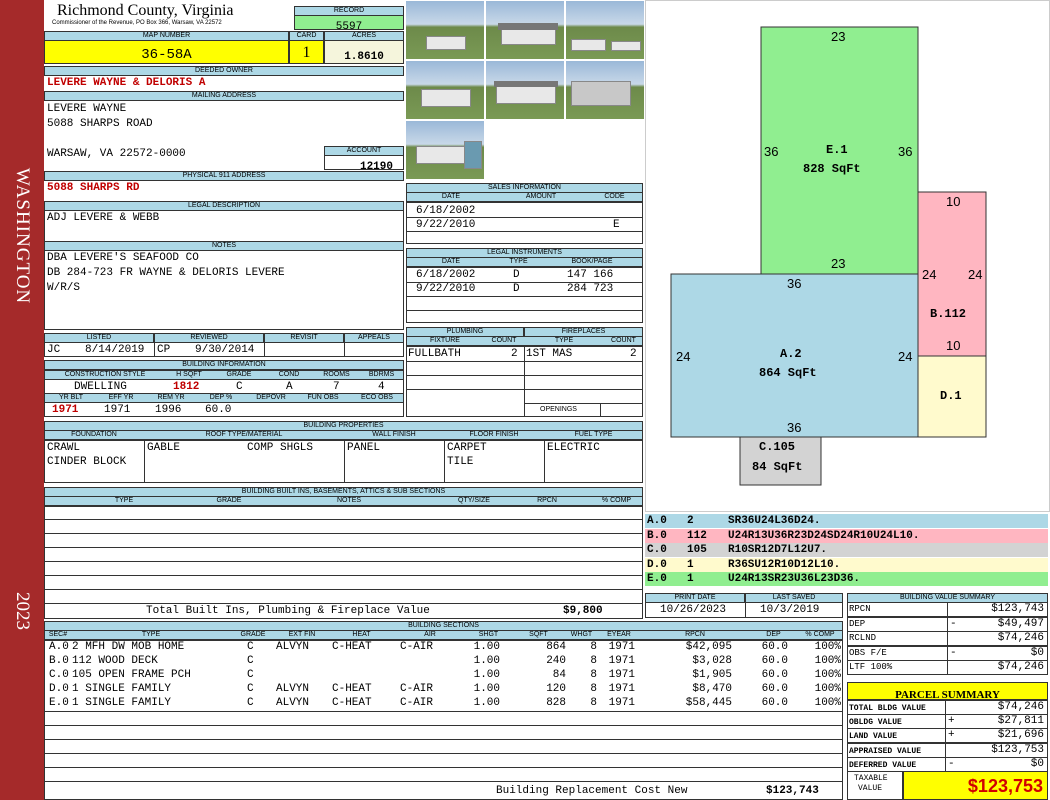 This screenshot has width=1050, height=800. Describe the element at coordinates (697, 535) in the screenshot. I see `legend-num: 112` at that location.